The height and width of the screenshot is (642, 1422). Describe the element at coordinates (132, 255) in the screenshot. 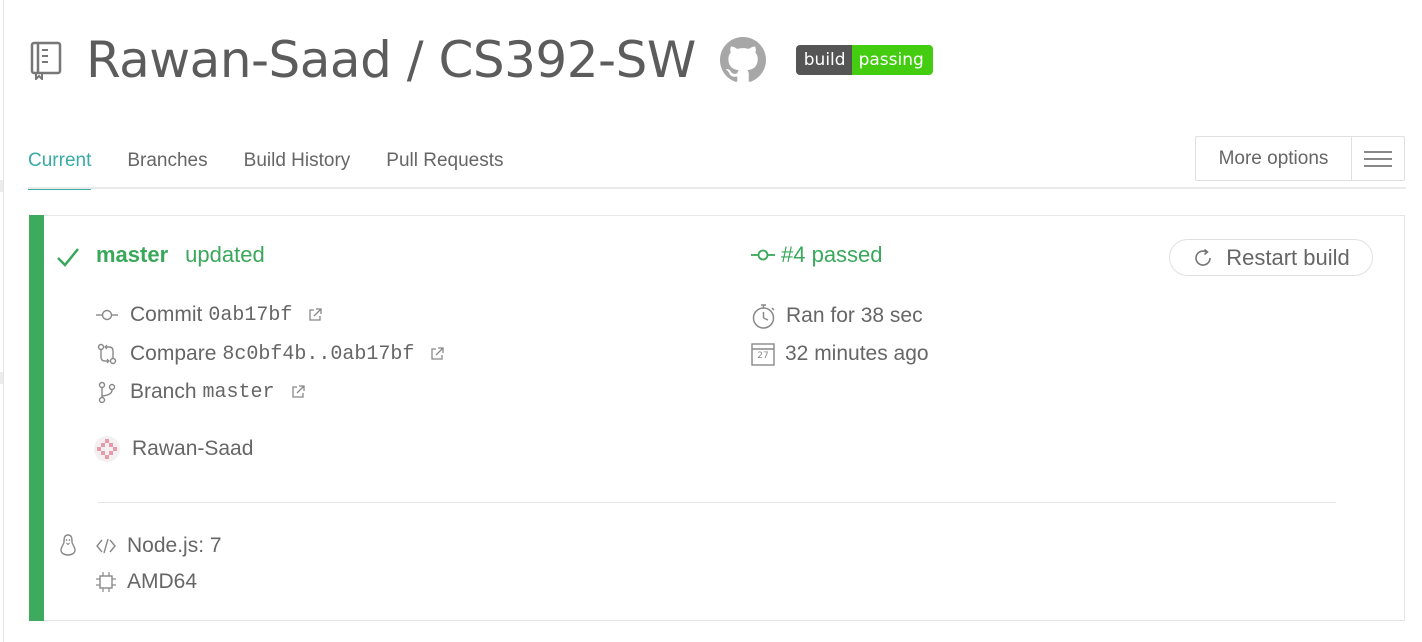

I see `branch-name-link: master` at that location.